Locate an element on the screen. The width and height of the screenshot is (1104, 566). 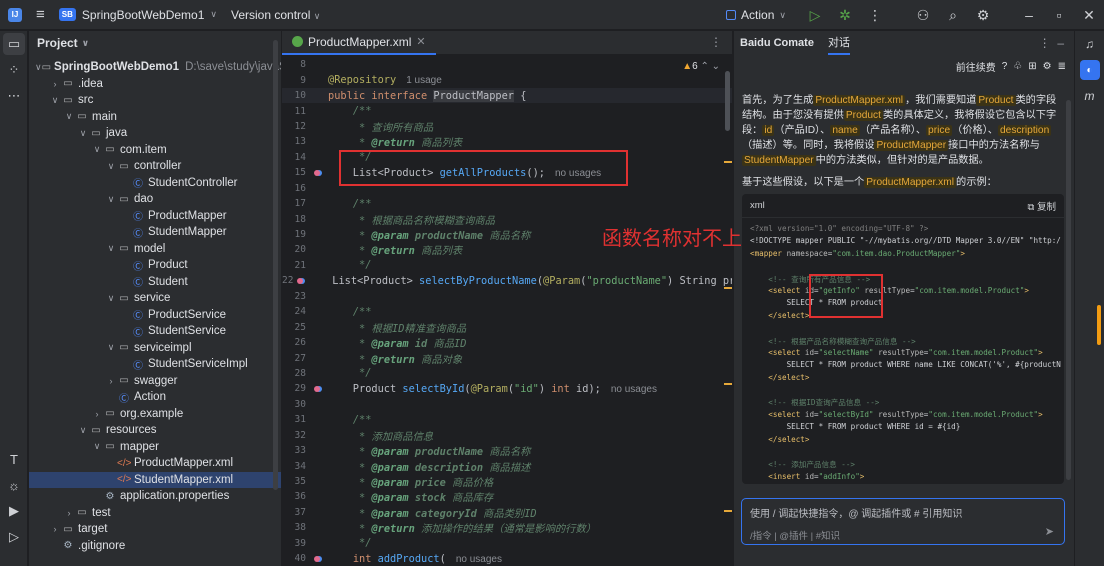
line-number: 22 is located at coordinates (289, 280).